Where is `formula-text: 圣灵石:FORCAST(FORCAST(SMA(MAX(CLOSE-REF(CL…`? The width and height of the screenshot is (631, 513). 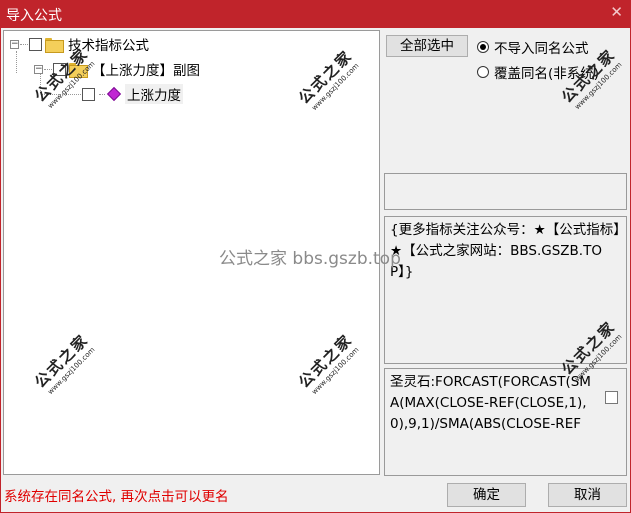 formula-text: 圣灵石:FORCAST(FORCAST(SMA(MAX(CLOSE-REF(CL… is located at coordinates (490, 403).